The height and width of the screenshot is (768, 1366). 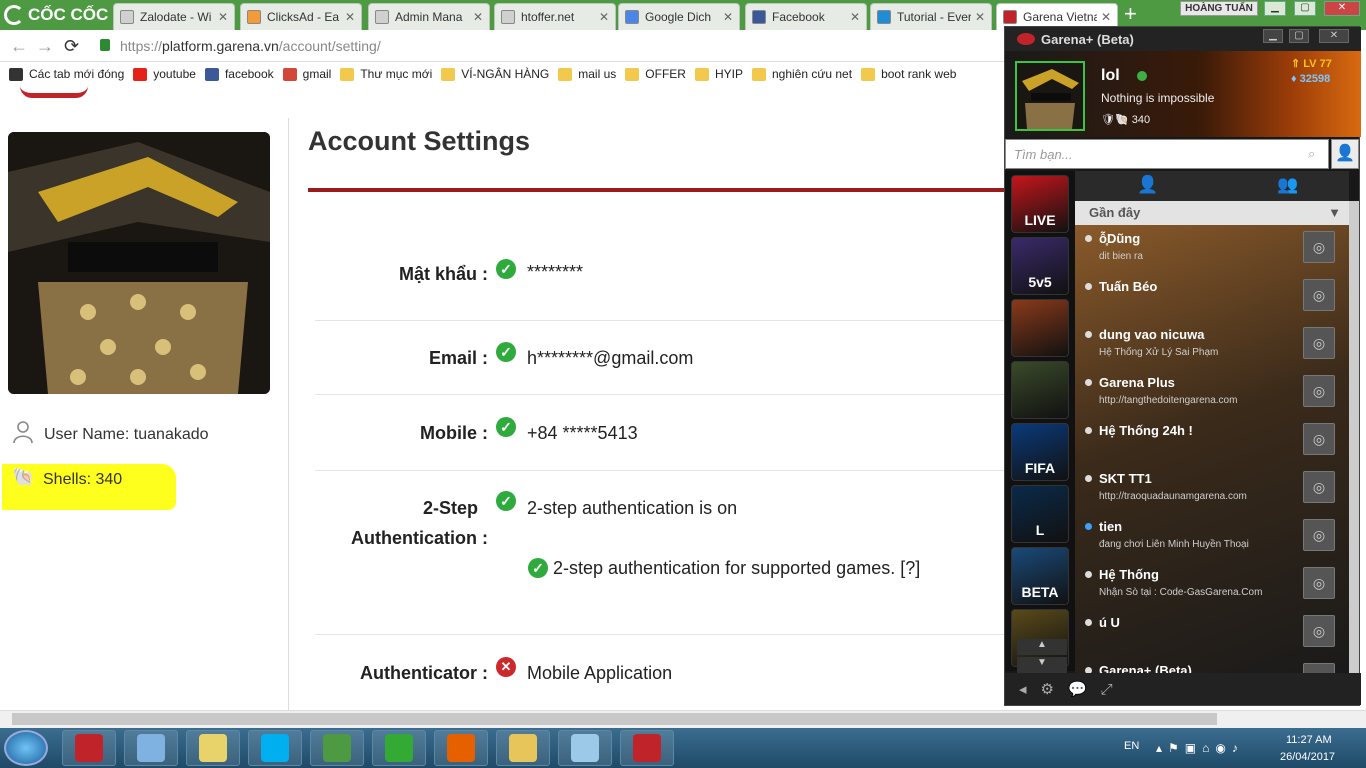 What do you see at coordinates (1334, 36) in the screenshot?
I see `garena-close-button: ✕` at bounding box center [1334, 36].